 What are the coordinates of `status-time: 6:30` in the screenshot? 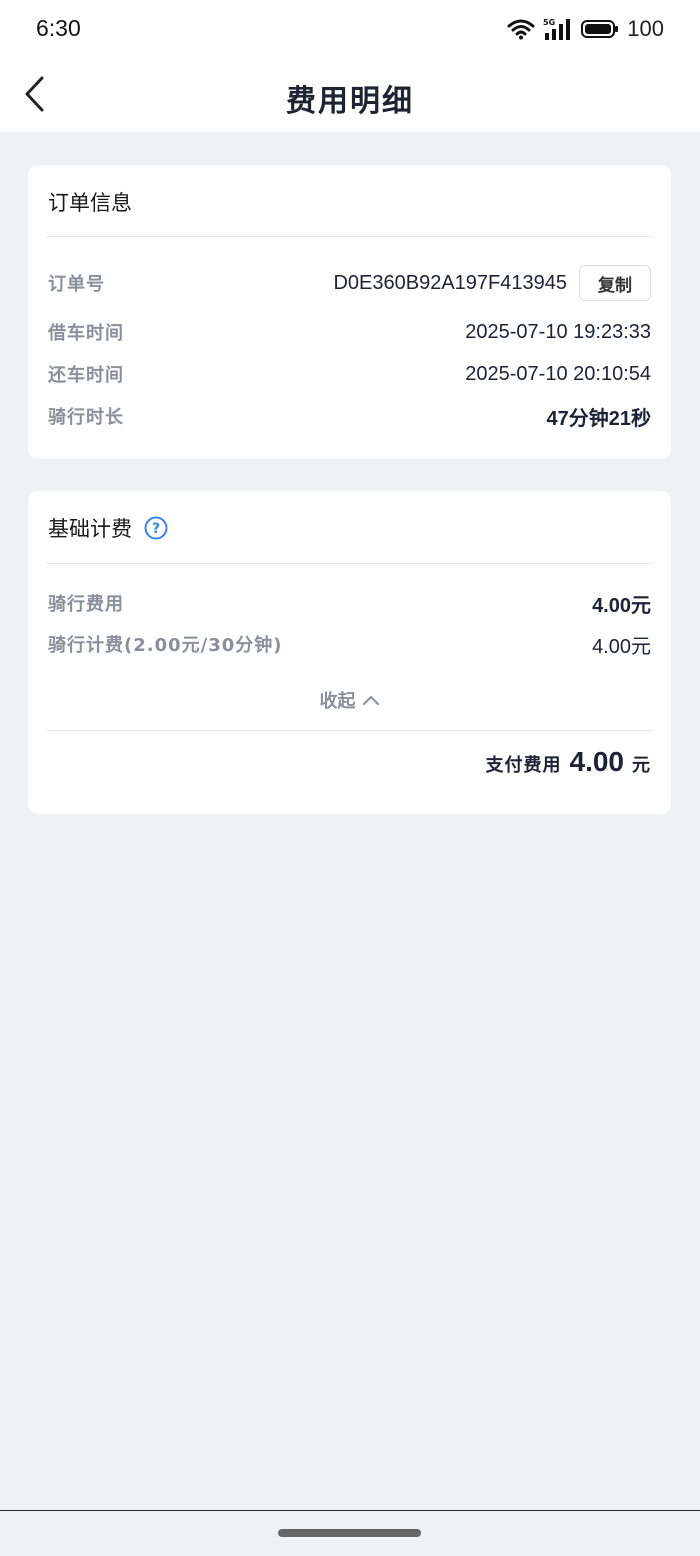 It's located at (58, 28).